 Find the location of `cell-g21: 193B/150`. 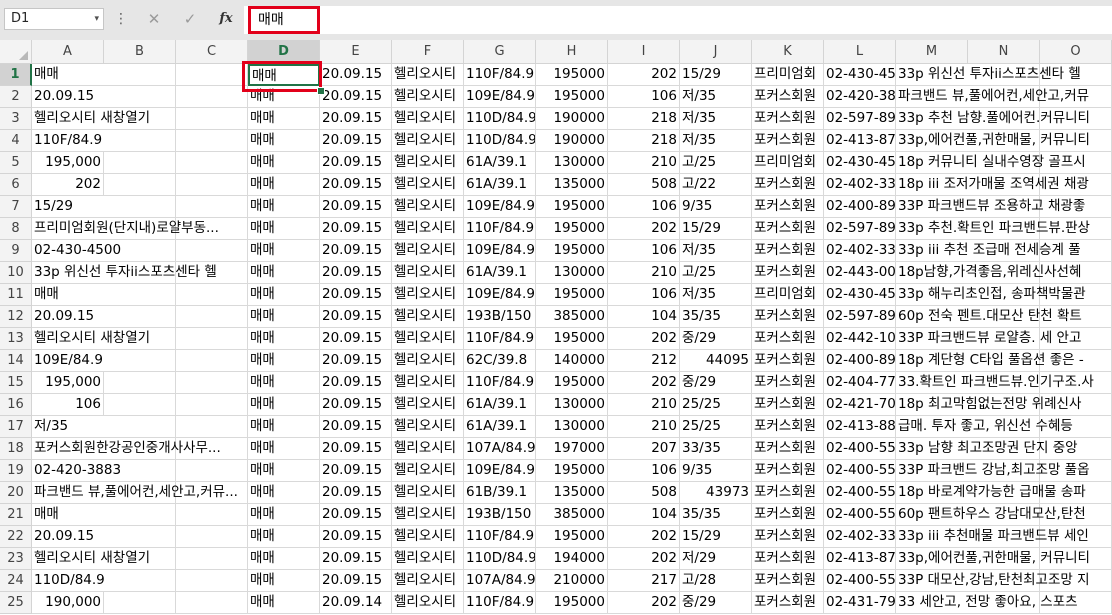

cell-g21: 193B/150 is located at coordinates (500, 515).